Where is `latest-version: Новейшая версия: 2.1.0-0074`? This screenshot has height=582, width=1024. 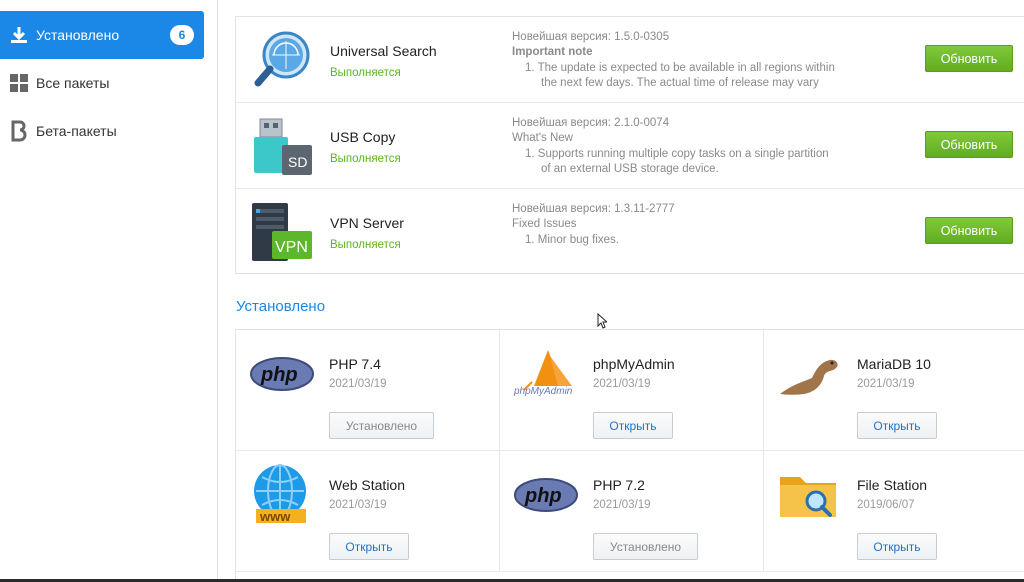
latest-version: Новейшая версия: 2.1.0-0074 is located at coordinates (591, 123).